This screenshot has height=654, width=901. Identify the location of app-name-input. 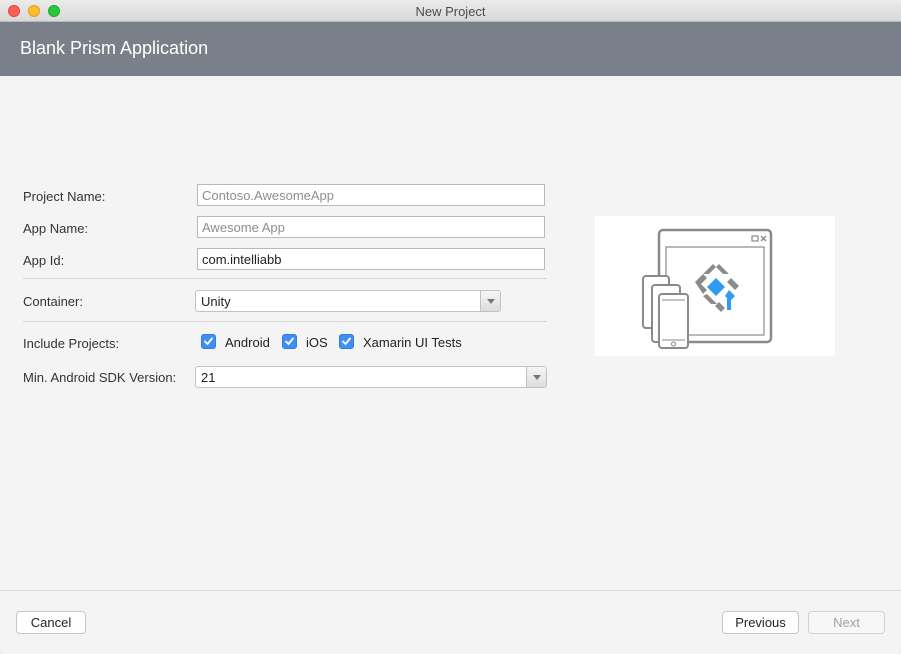
(371, 227).